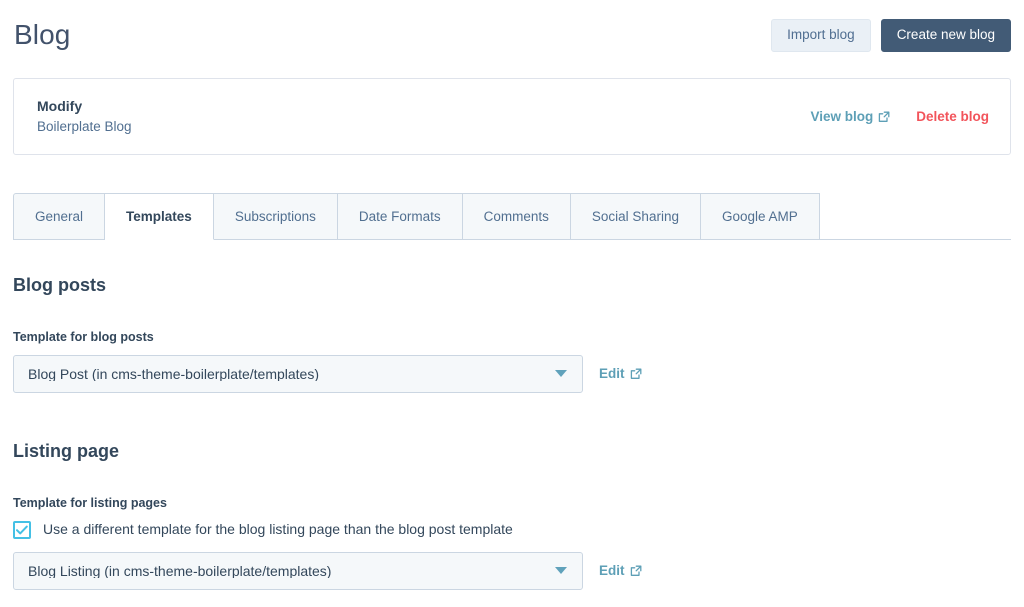 The height and width of the screenshot is (607, 1024). What do you see at coordinates (760, 216) in the screenshot?
I see `tab-google-amp: Google AMP` at bounding box center [760, 216].